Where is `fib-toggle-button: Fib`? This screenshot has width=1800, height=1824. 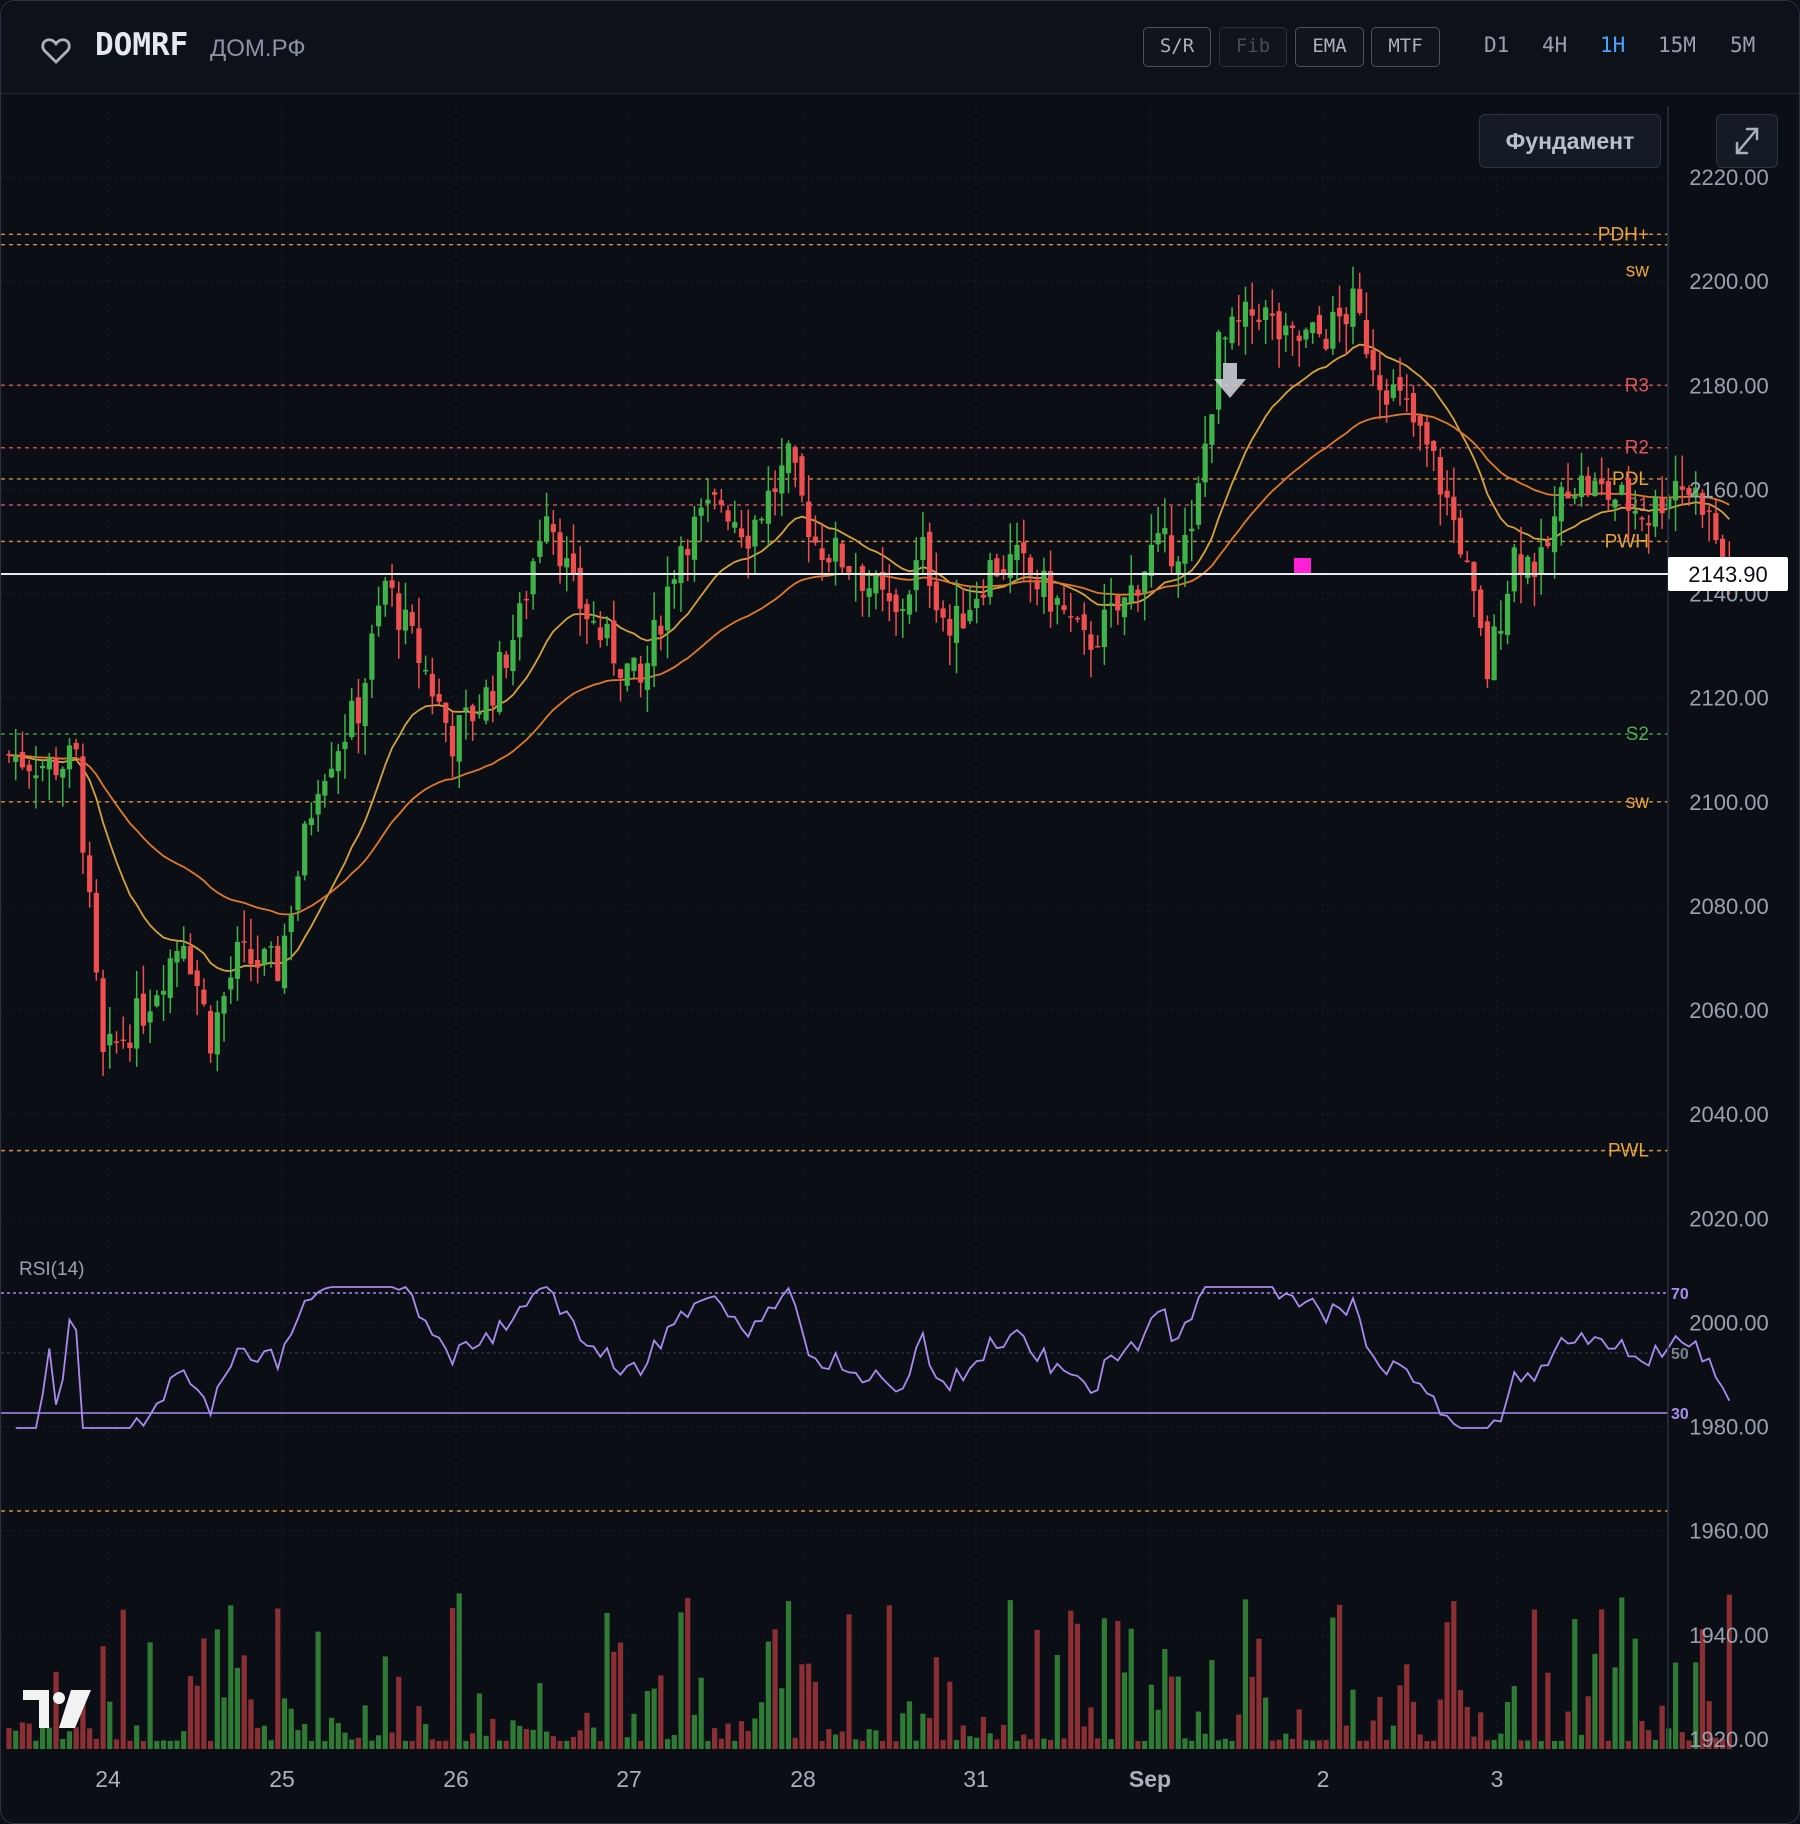
fib-toggle-button: Fib is located at coordinates (1253, 47).